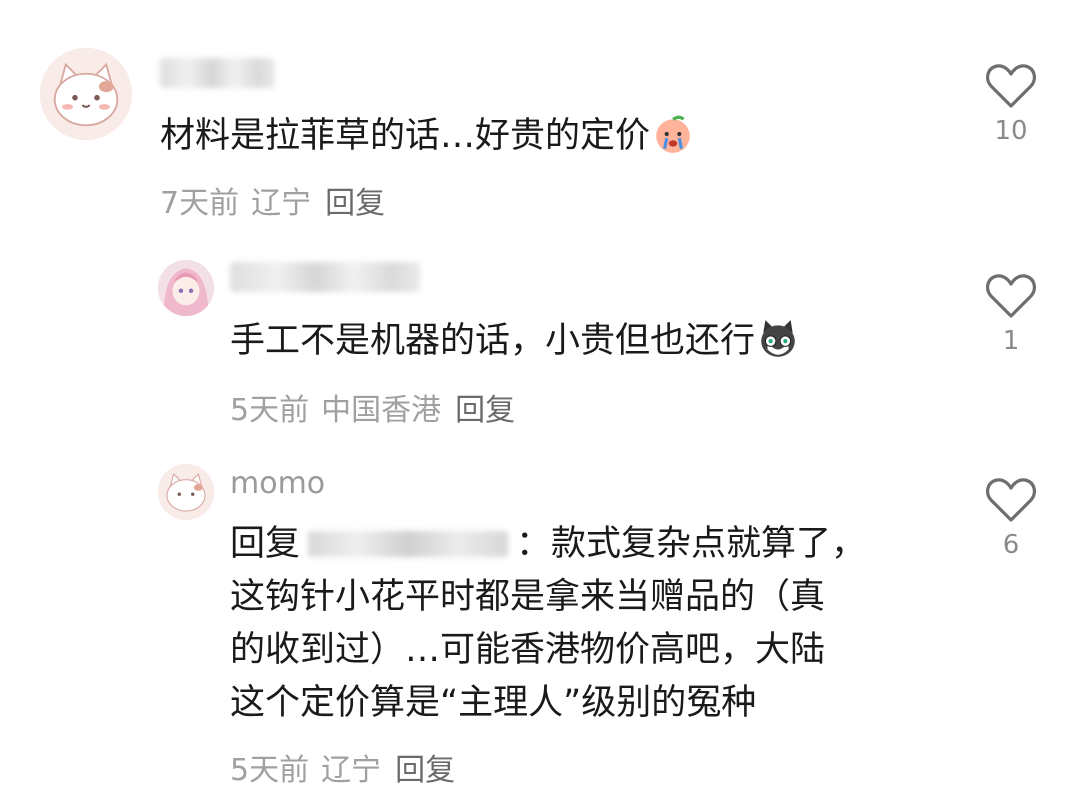 This screenshot has width=1080, height=796. Describe the element at coordinates (1011, 341) in the screenshot. I see `like-count: 1` at that location.